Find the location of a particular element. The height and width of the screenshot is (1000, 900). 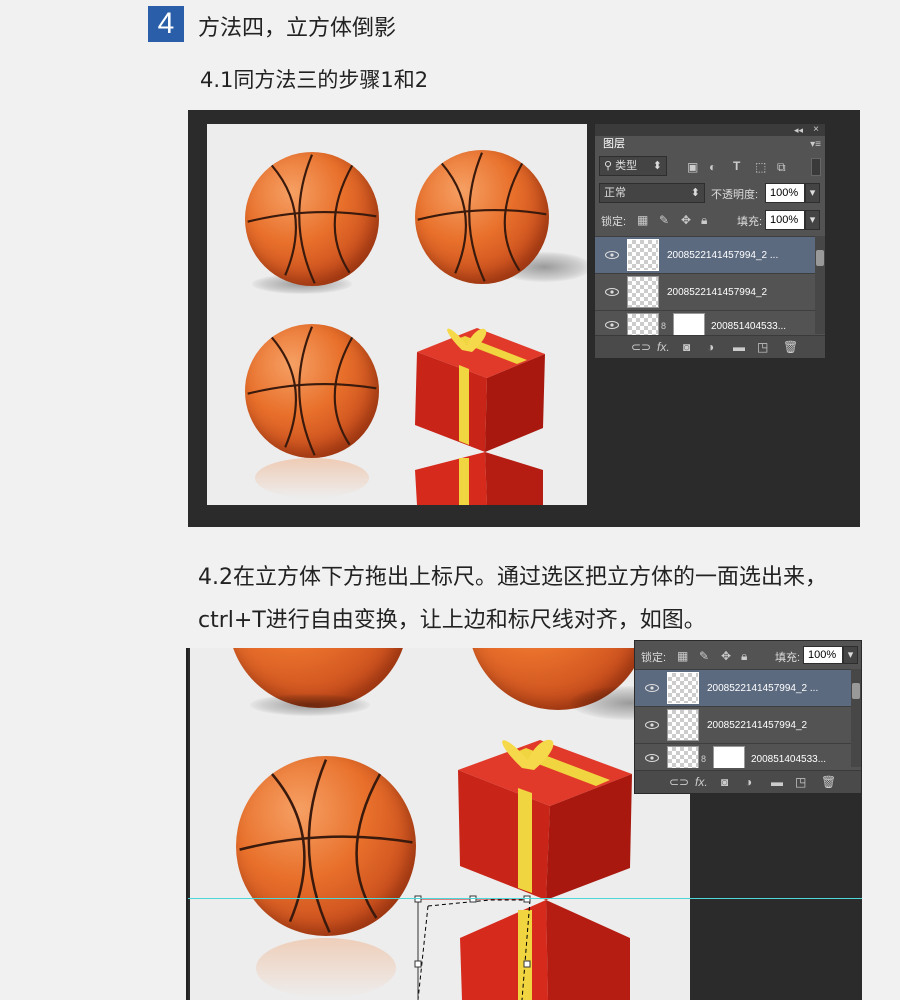

smart-object-filter-icon: ⧉ is located at coordinates (781, 167).